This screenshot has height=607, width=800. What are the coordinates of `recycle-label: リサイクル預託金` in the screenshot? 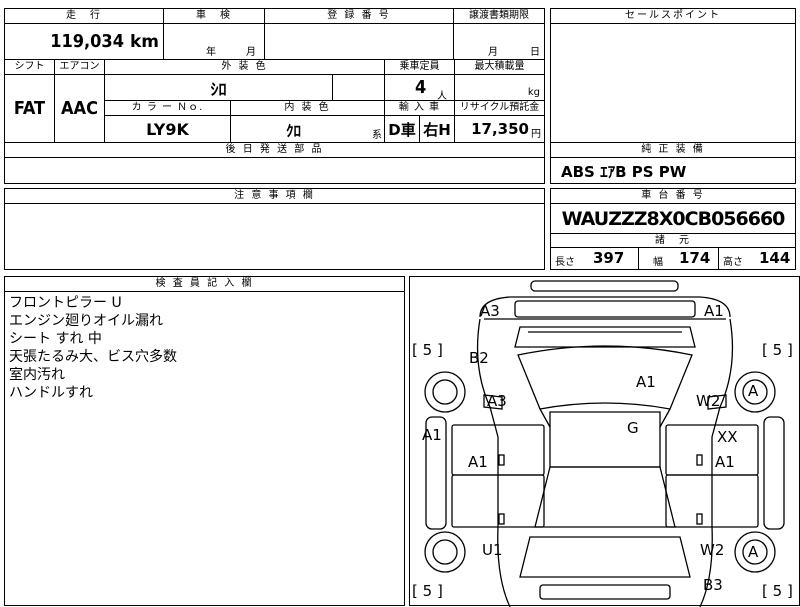 It's located at (499, 108).